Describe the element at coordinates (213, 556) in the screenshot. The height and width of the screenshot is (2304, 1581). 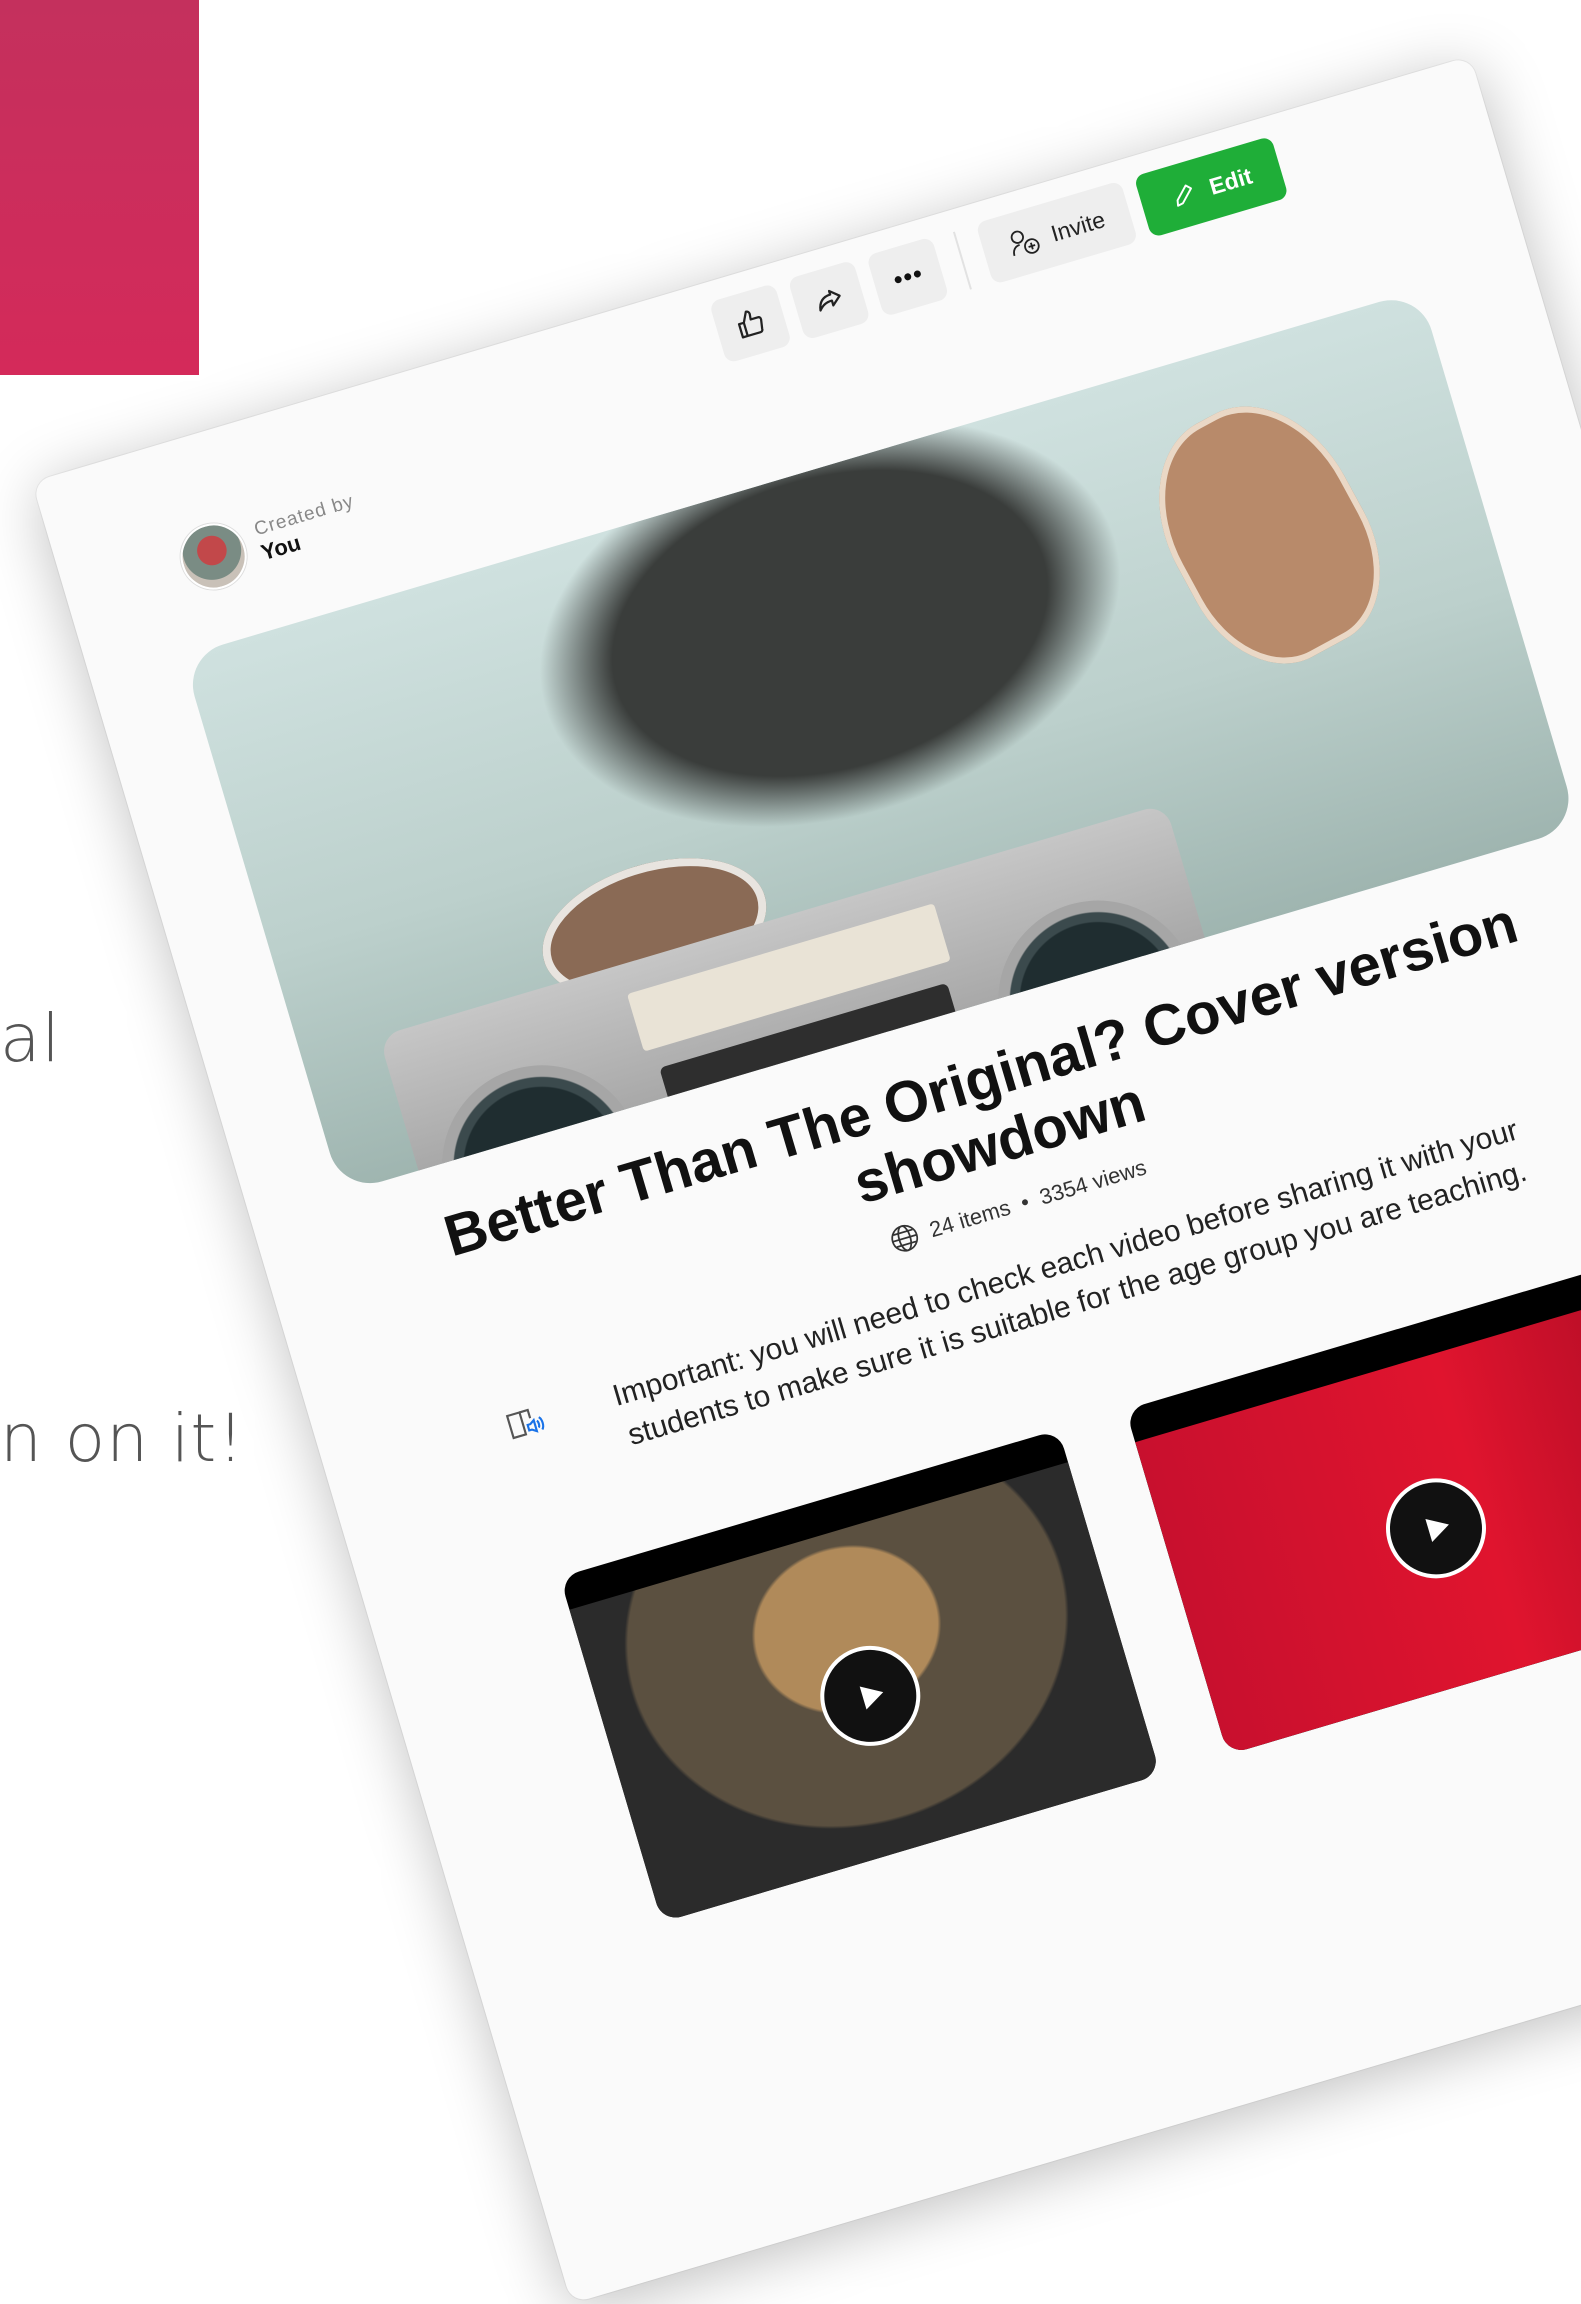
I see `avatar` at that location.